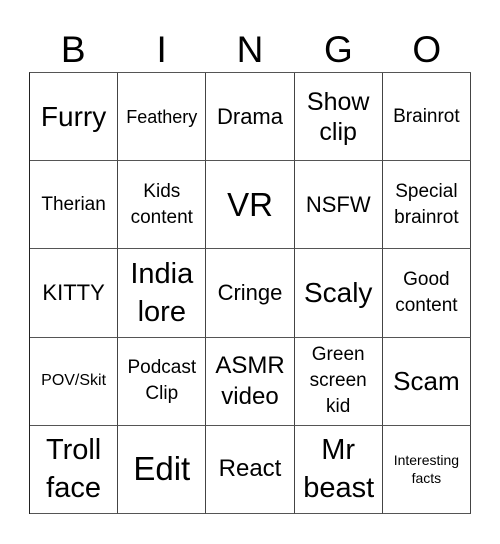  I want to click on bingo-cell: Special brainrot, so click(426, 205).